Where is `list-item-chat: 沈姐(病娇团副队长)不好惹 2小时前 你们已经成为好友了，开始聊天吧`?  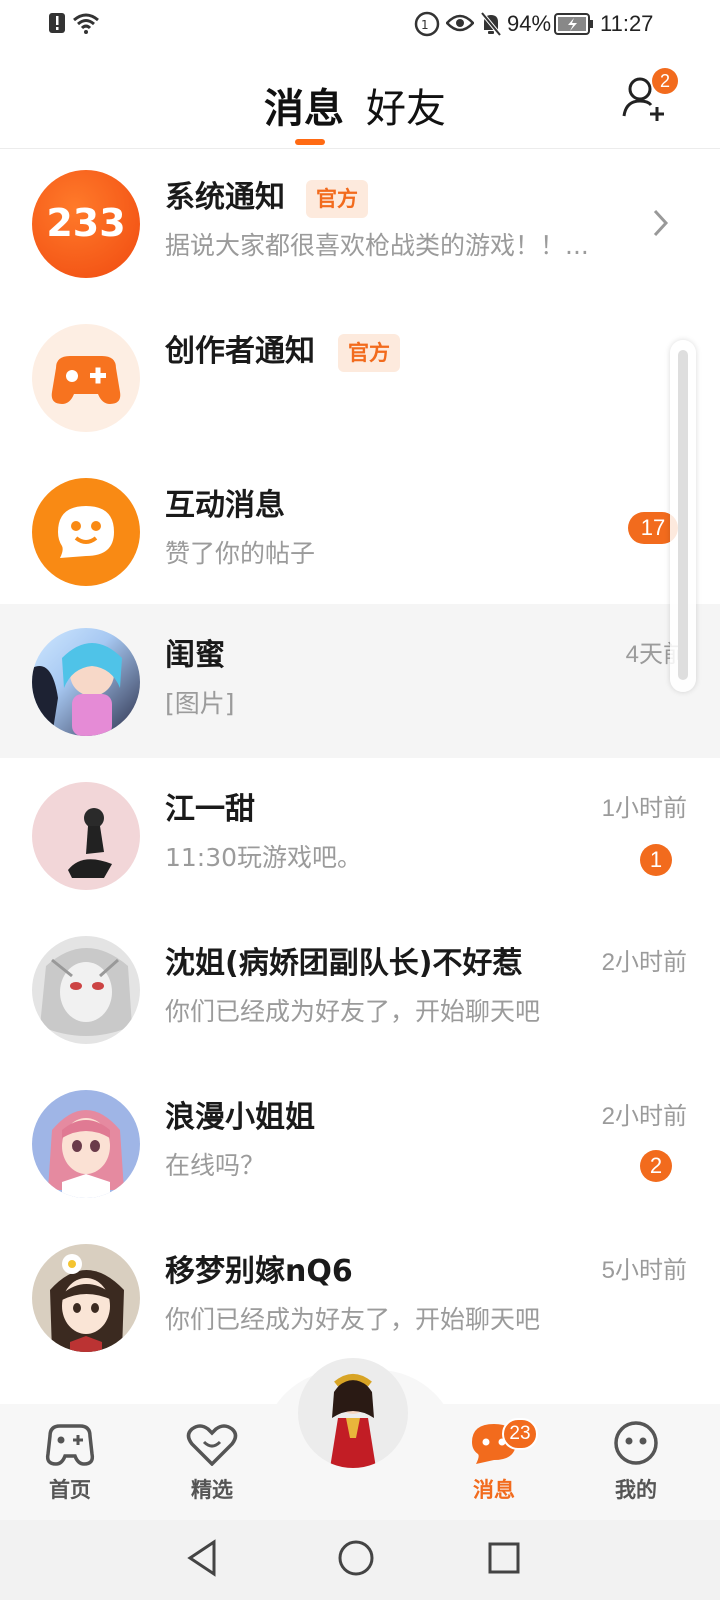
list-item-chat: 沈姐(病娇团副队长)不好惹 2小时前 你们已经成为好友了，开始聊天吧 is located at coordinates (360, 990).